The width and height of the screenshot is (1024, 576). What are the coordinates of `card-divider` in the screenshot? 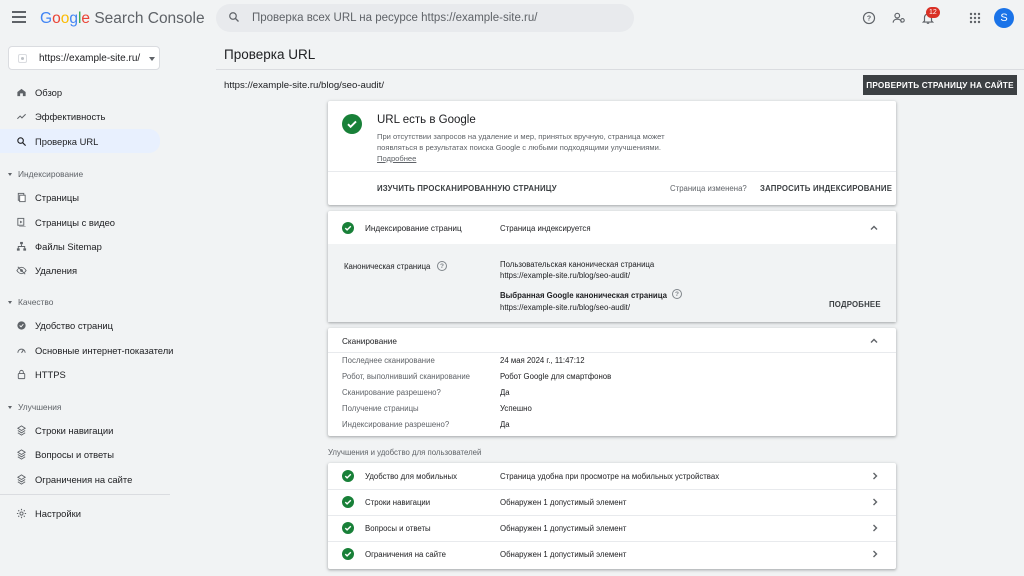 It's located at (612, 352).